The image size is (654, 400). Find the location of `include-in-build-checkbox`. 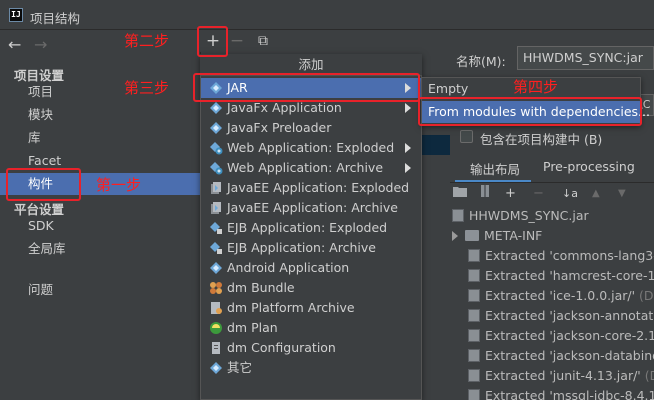

include-in-build-checkbox is located at coordinates (466, 136).